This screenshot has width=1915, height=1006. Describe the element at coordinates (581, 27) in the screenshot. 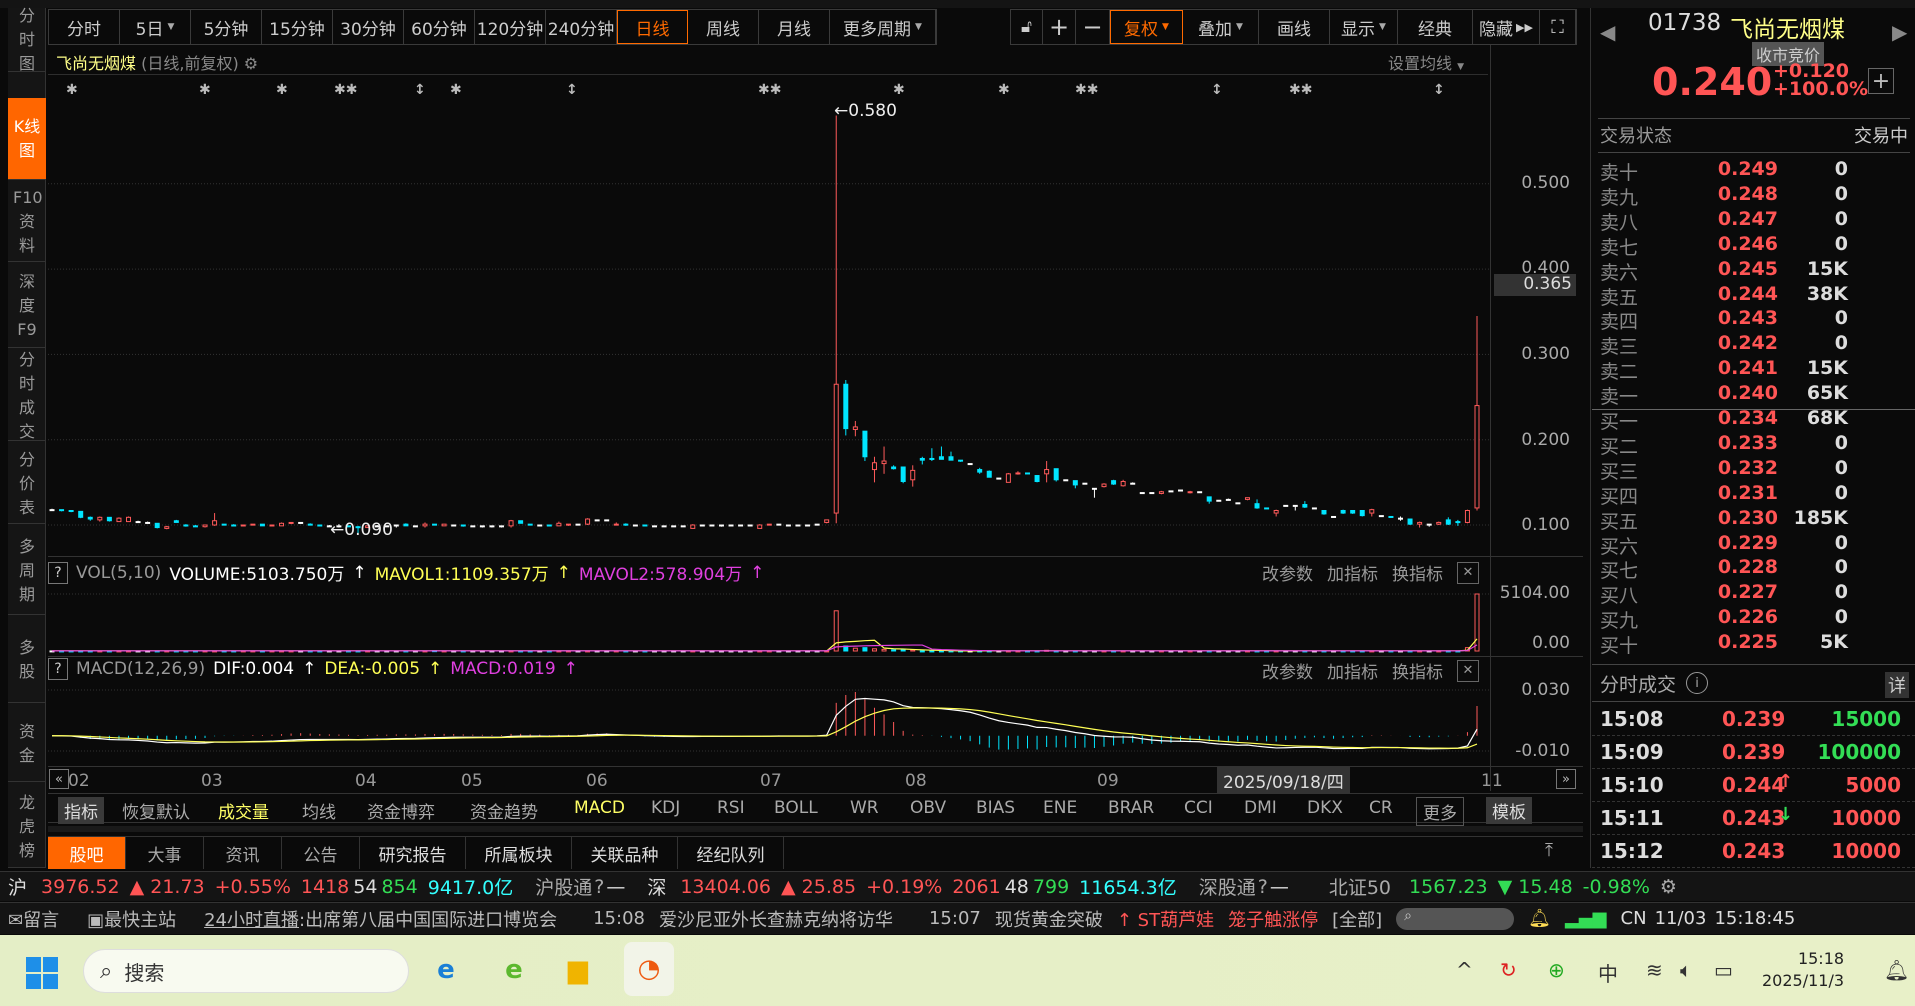

I see `period-240min: 240分钟` at that location.